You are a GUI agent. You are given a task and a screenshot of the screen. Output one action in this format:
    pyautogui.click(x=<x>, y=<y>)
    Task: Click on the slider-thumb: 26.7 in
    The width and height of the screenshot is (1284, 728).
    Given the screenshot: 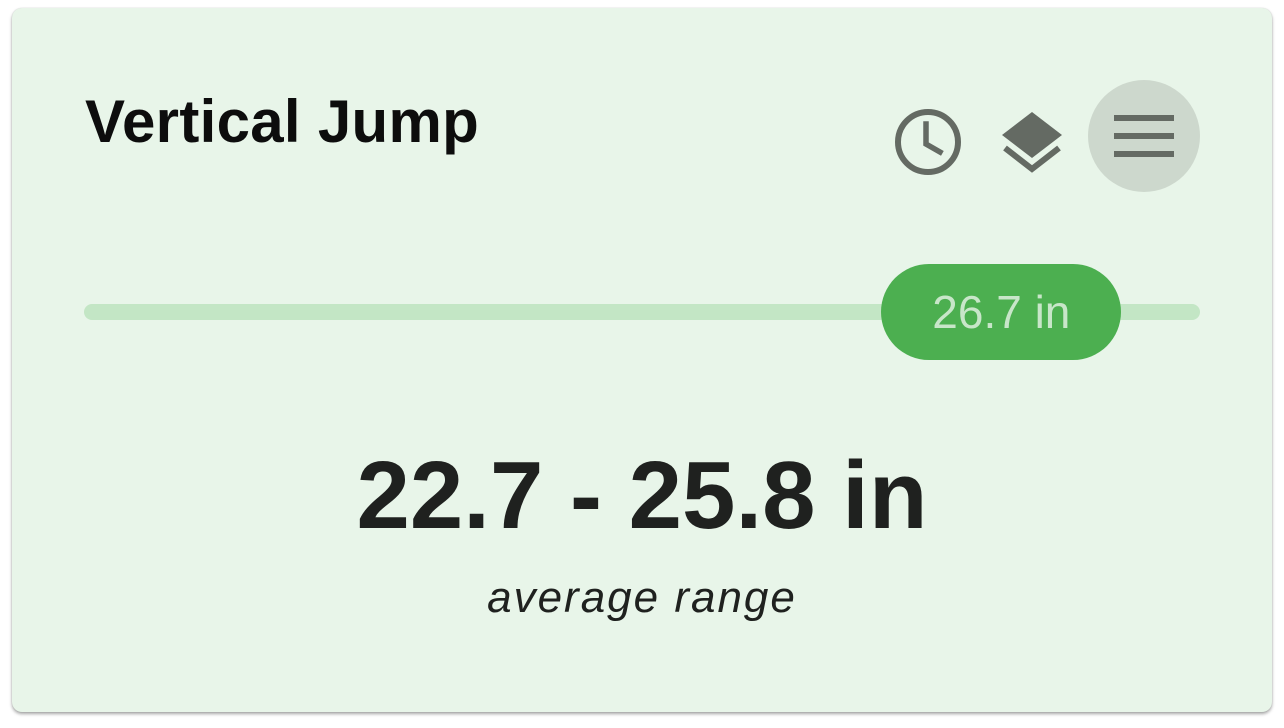 What is the action you would take?
    pyautogui.click(x=1001, y=312)
    